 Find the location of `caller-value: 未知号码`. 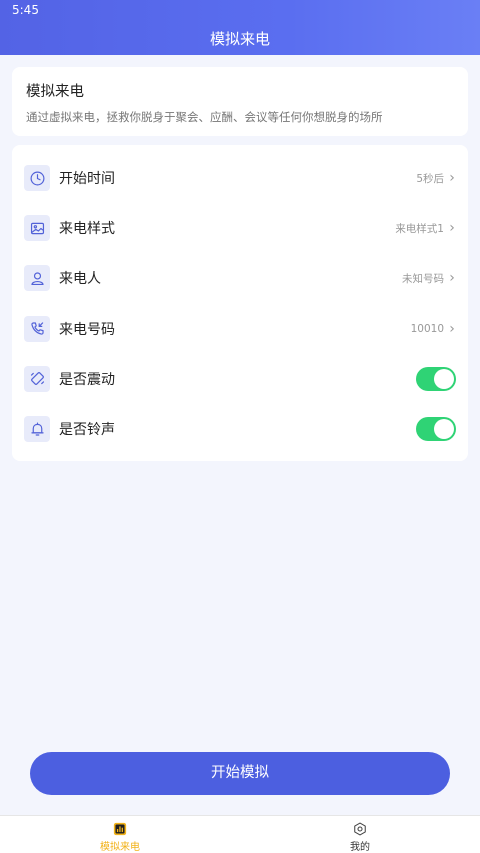

caller-value: 未知号码 is located at coordinates (423, 278).